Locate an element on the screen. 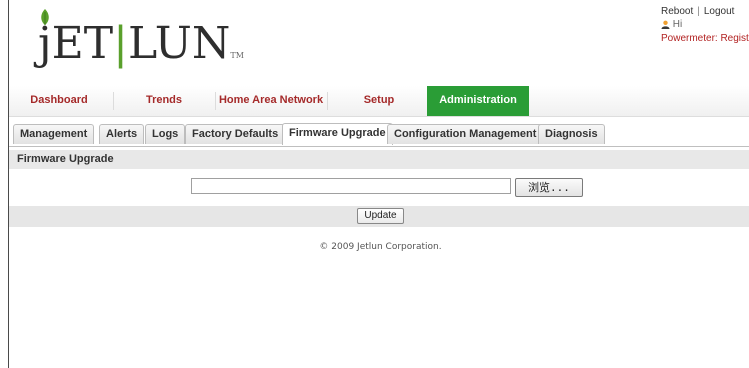 The width and height of the screenshot is (749, 368). logo-text: jET|LUNTM is located at coordinates (141, 43).